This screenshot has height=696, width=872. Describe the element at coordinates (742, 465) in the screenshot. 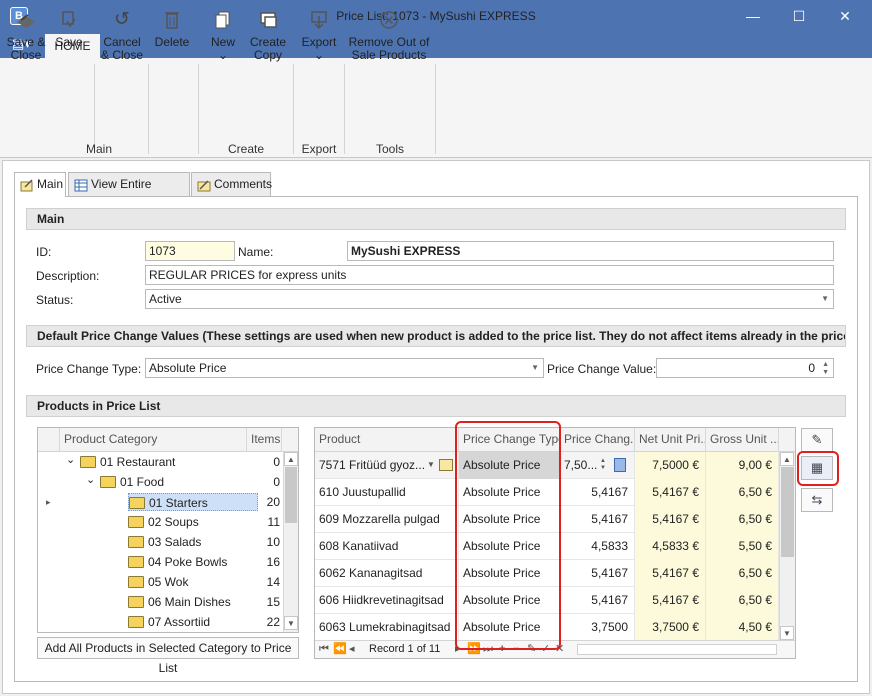

I see `cell-gross-unit-price: 9,00 €` at that location.